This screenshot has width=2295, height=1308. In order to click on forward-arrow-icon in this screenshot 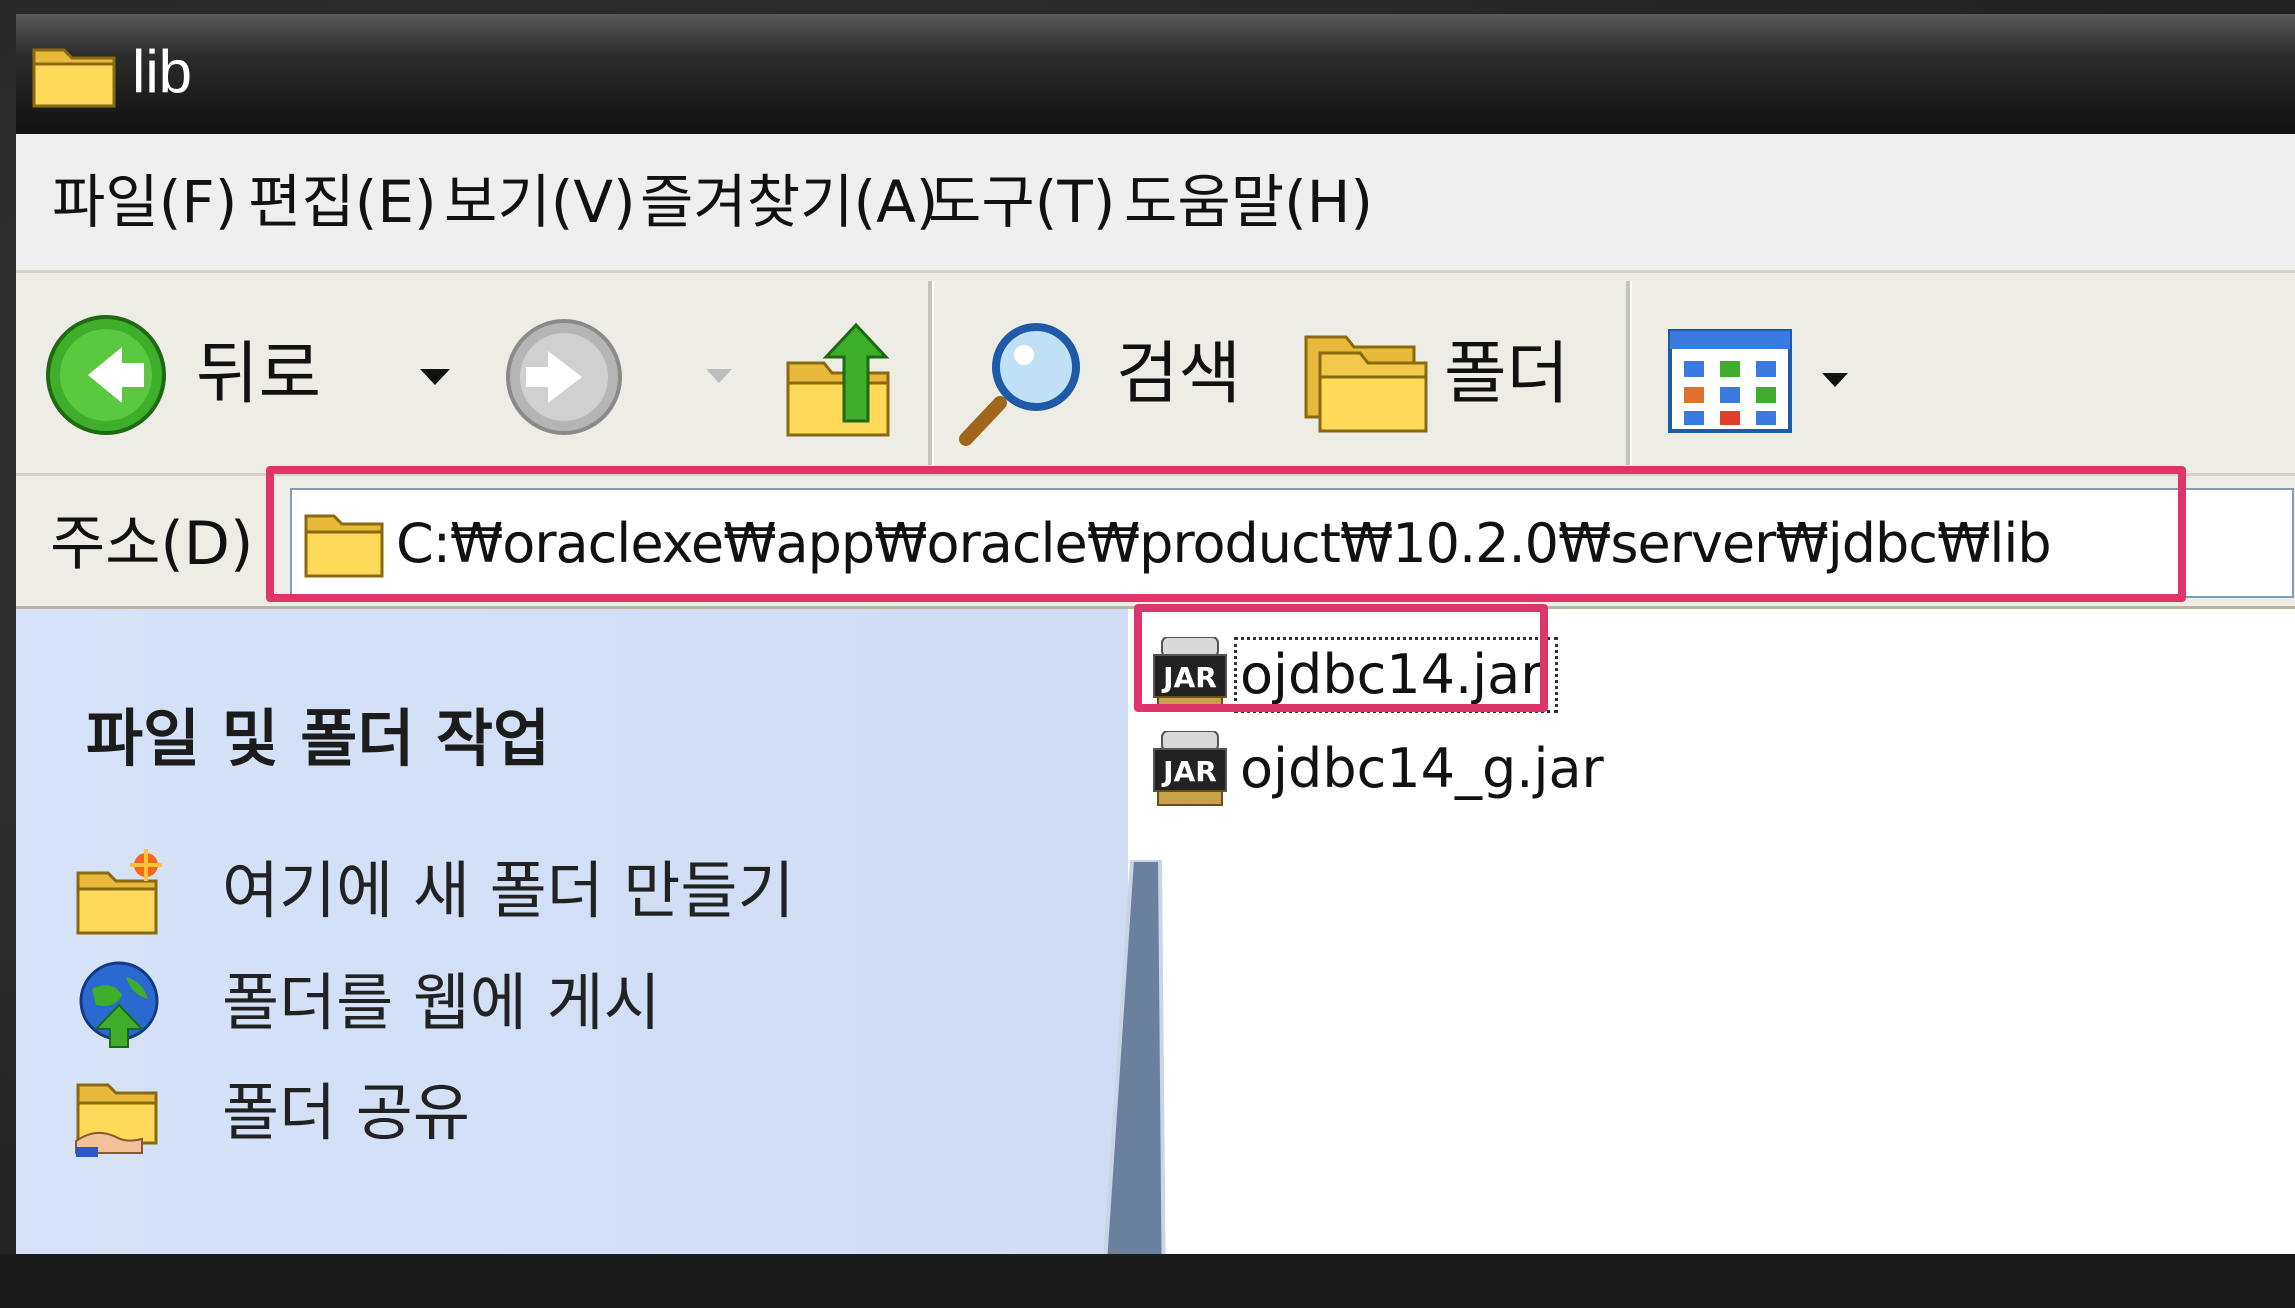, I will do `click(564, 377)`.